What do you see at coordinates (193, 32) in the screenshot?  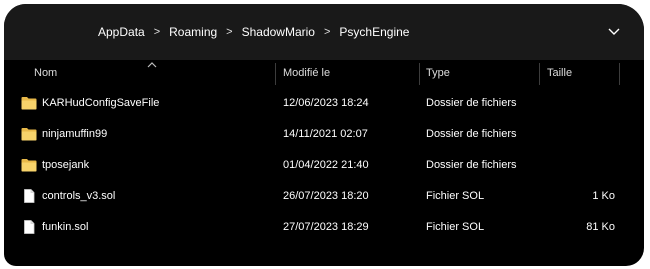 I see `breadcrumb-roaming: Roaming` at bounding box center [193, 32].